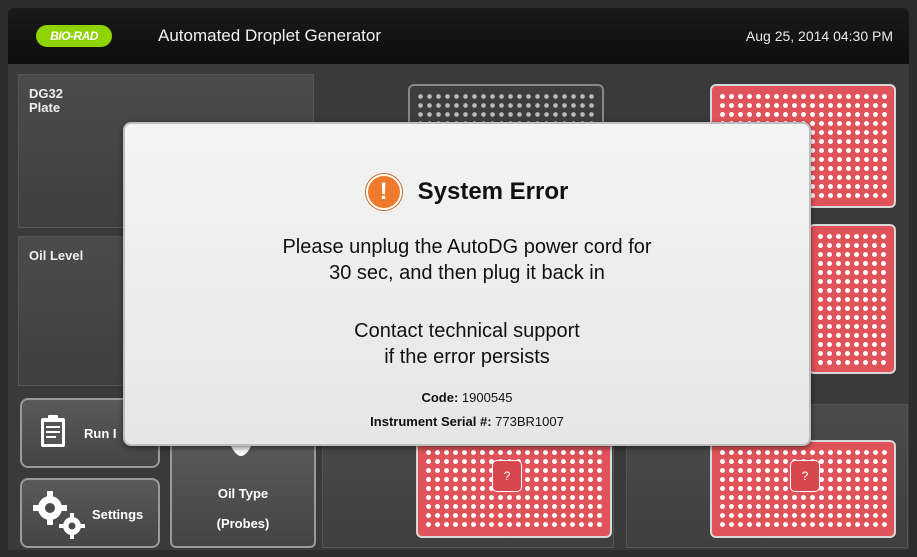 The width and height of the screenshot is (917, 557). I want to click on error-message-line1: Please unplug the AutoDG power cord for, so click(467, 247).